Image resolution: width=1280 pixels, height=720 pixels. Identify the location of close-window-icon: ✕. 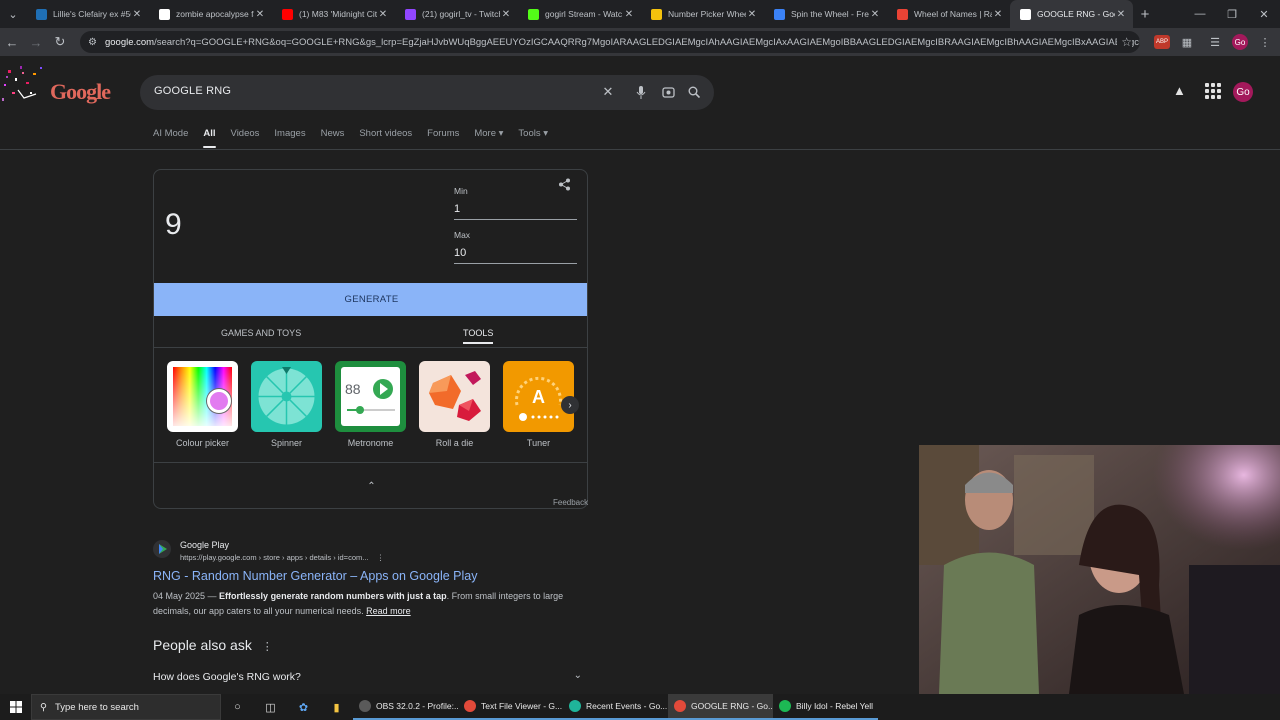
(1264, 14).